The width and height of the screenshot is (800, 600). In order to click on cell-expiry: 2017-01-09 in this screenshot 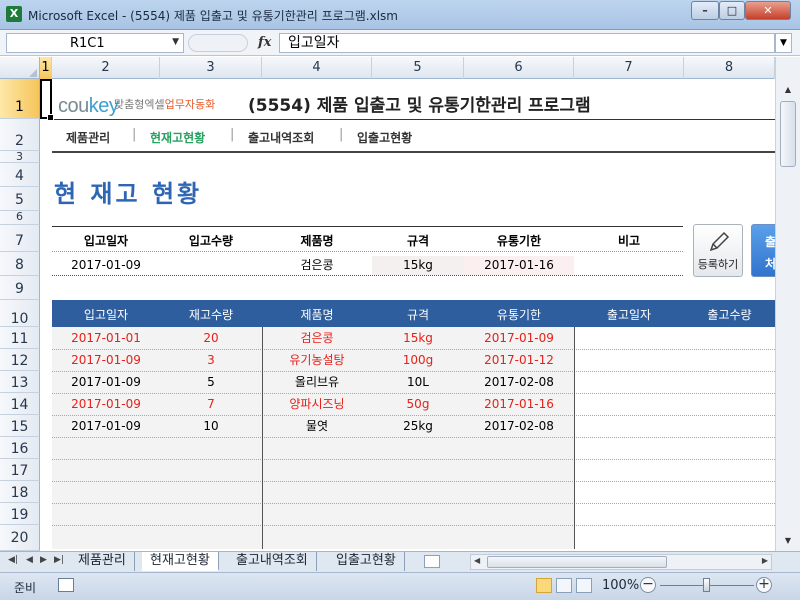, I will do `click(519, 338)`.